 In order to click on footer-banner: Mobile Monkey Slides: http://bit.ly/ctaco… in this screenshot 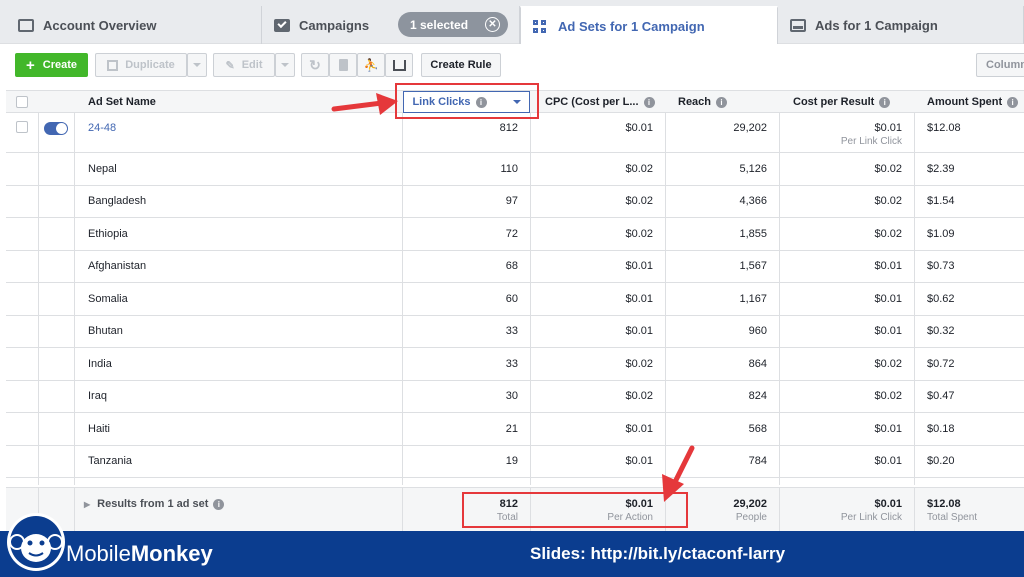, I will do `click(512, 554)`.